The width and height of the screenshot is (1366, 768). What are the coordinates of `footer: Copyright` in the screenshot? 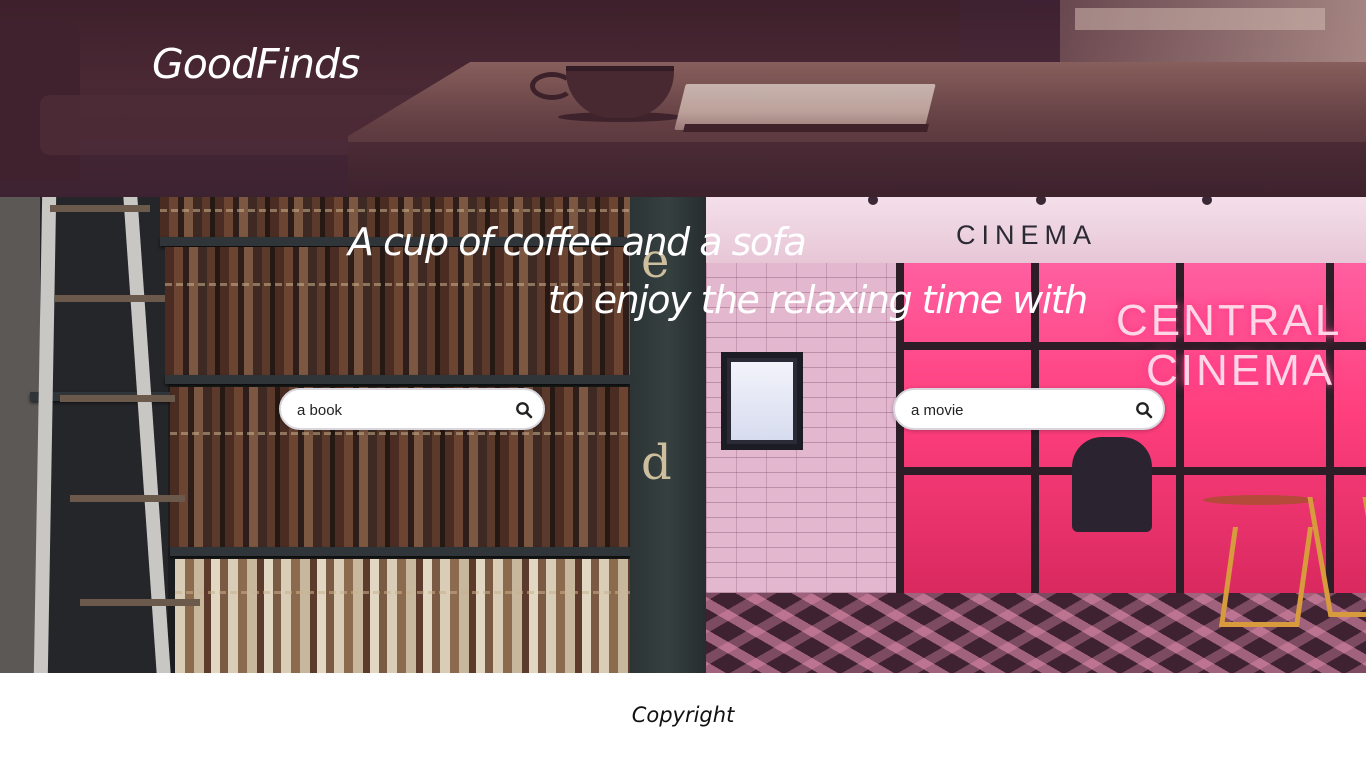 It's located at (683, 720).